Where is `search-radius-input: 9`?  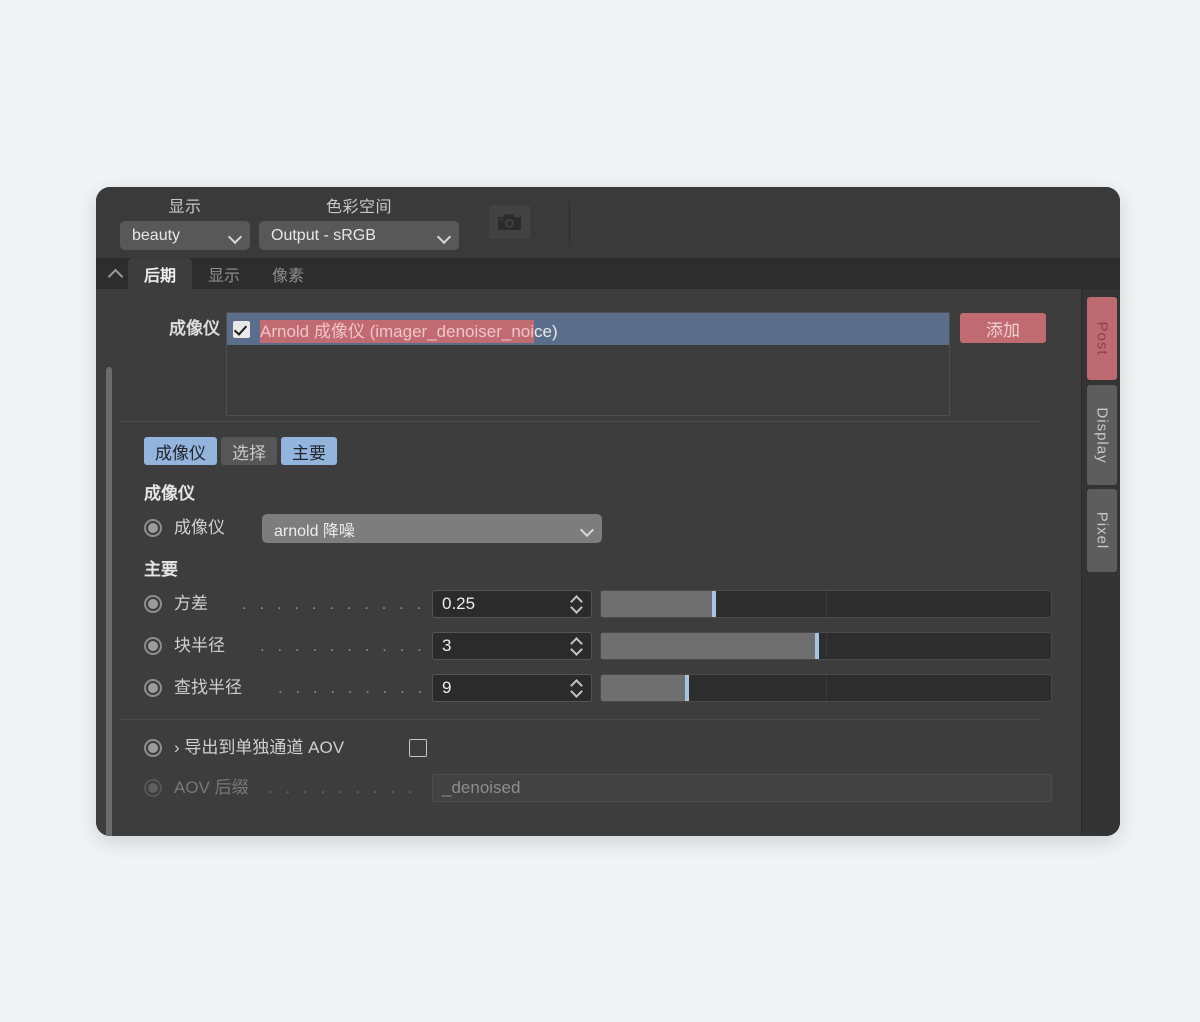
search-radius-input: 9 is located at coordinates (512, 688).